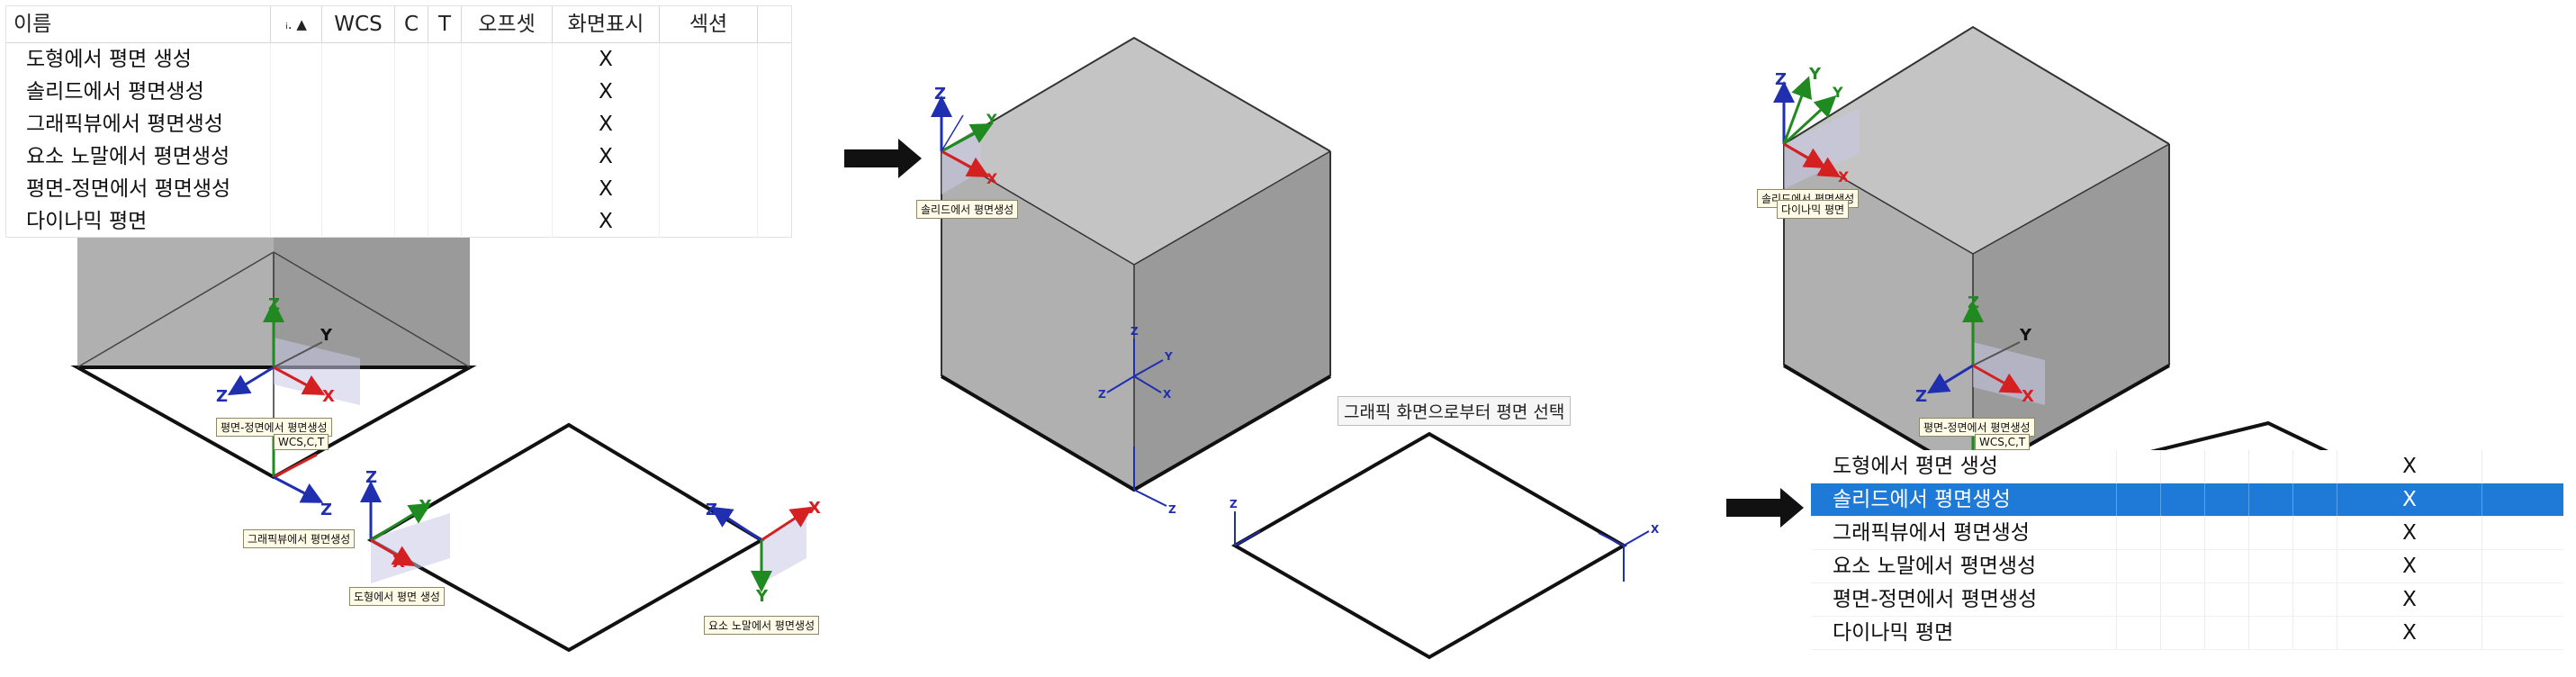 The height and width of the screenshot is (677, 2576). What do you see at coordinates (398, 92) in the screenshot?
I see `table-row: 솔리드에서 평면생성 X` at bounding box center [398, 92].